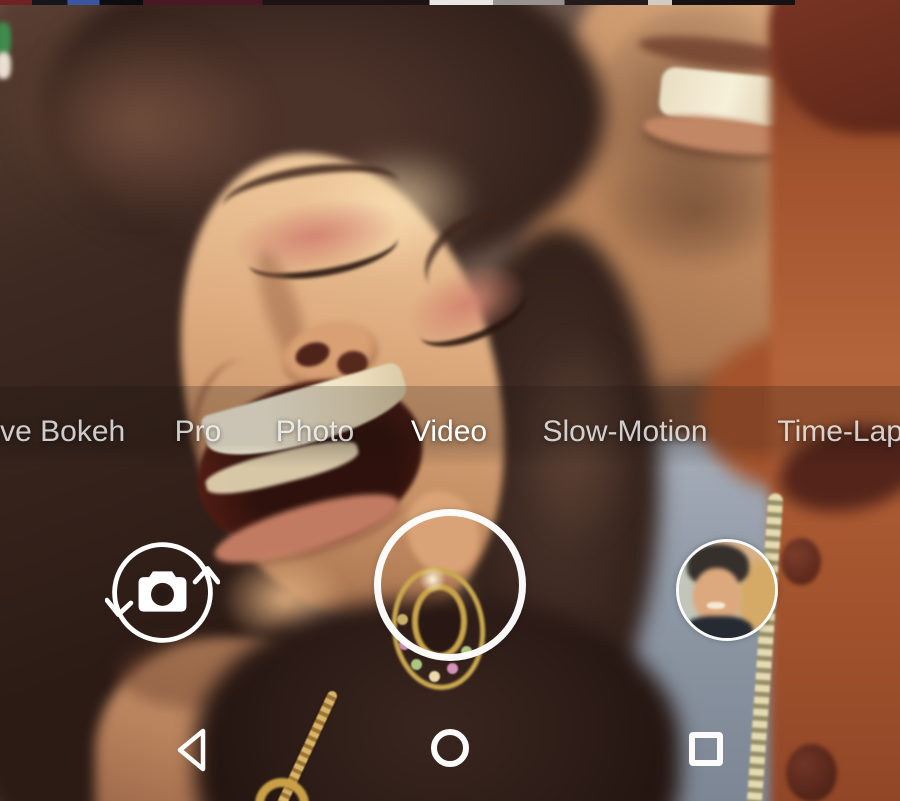 This screenshot has height=801, width=900. Describe the element at coordinates (727, 590) in the screenshot. I see `gallery-thumbnail-button` at that location.